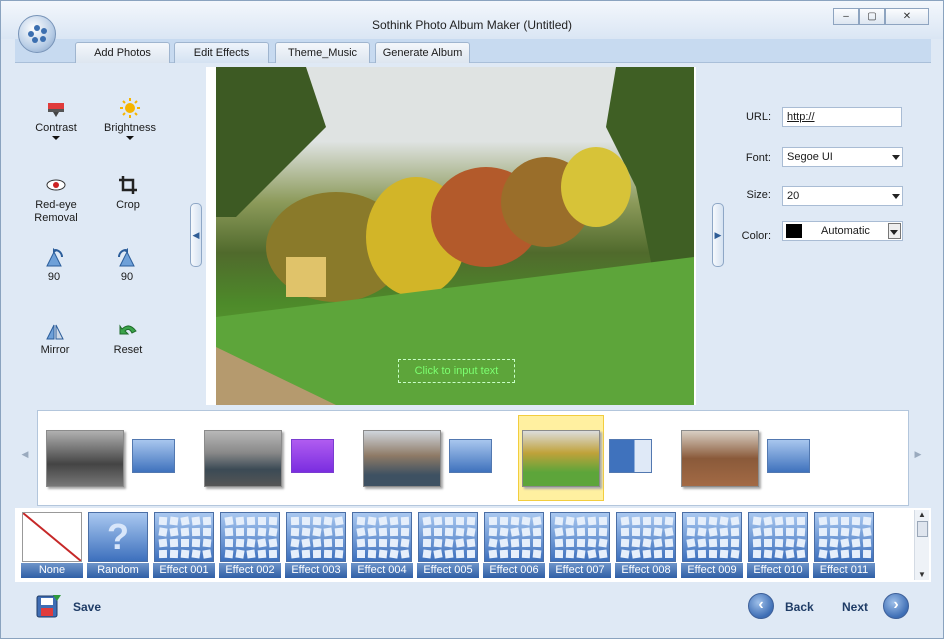 The height and width of the screenshot is (639, 944). I want to click on brightness-label: Brightness, so click(130, 128).